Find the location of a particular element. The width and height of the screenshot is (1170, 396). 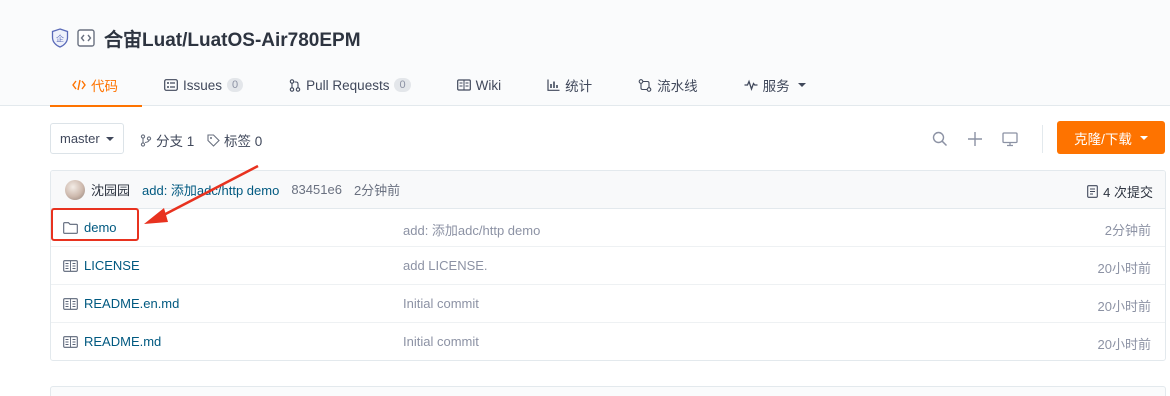

tab-code-label: 代码 is located at coordinates (104, 86).